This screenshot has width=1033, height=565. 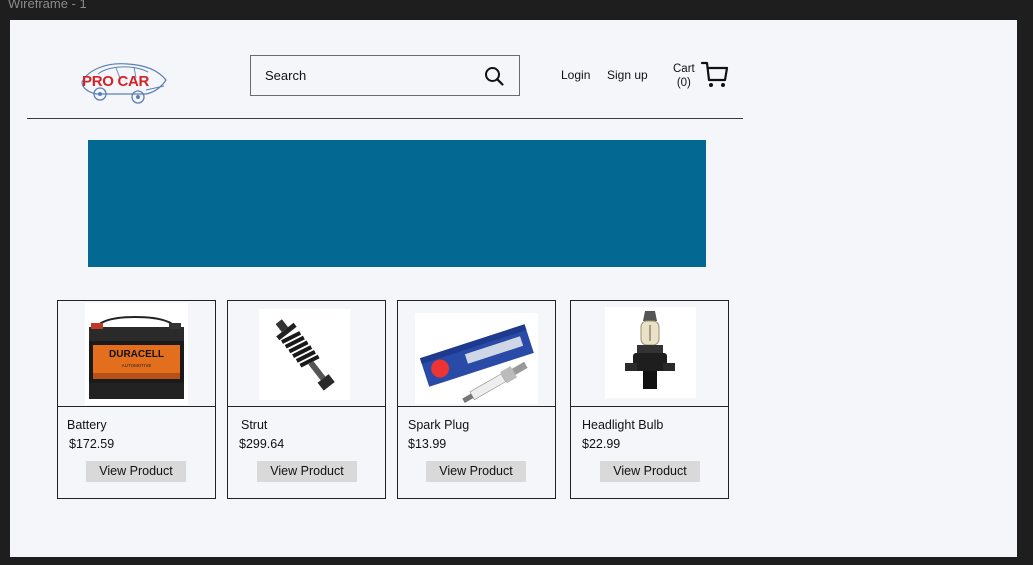 What do you see at coordinates (47, 5) in the screenshot?
I see `frame-label: Wireframe - 1` at bounding box center [47, 5].